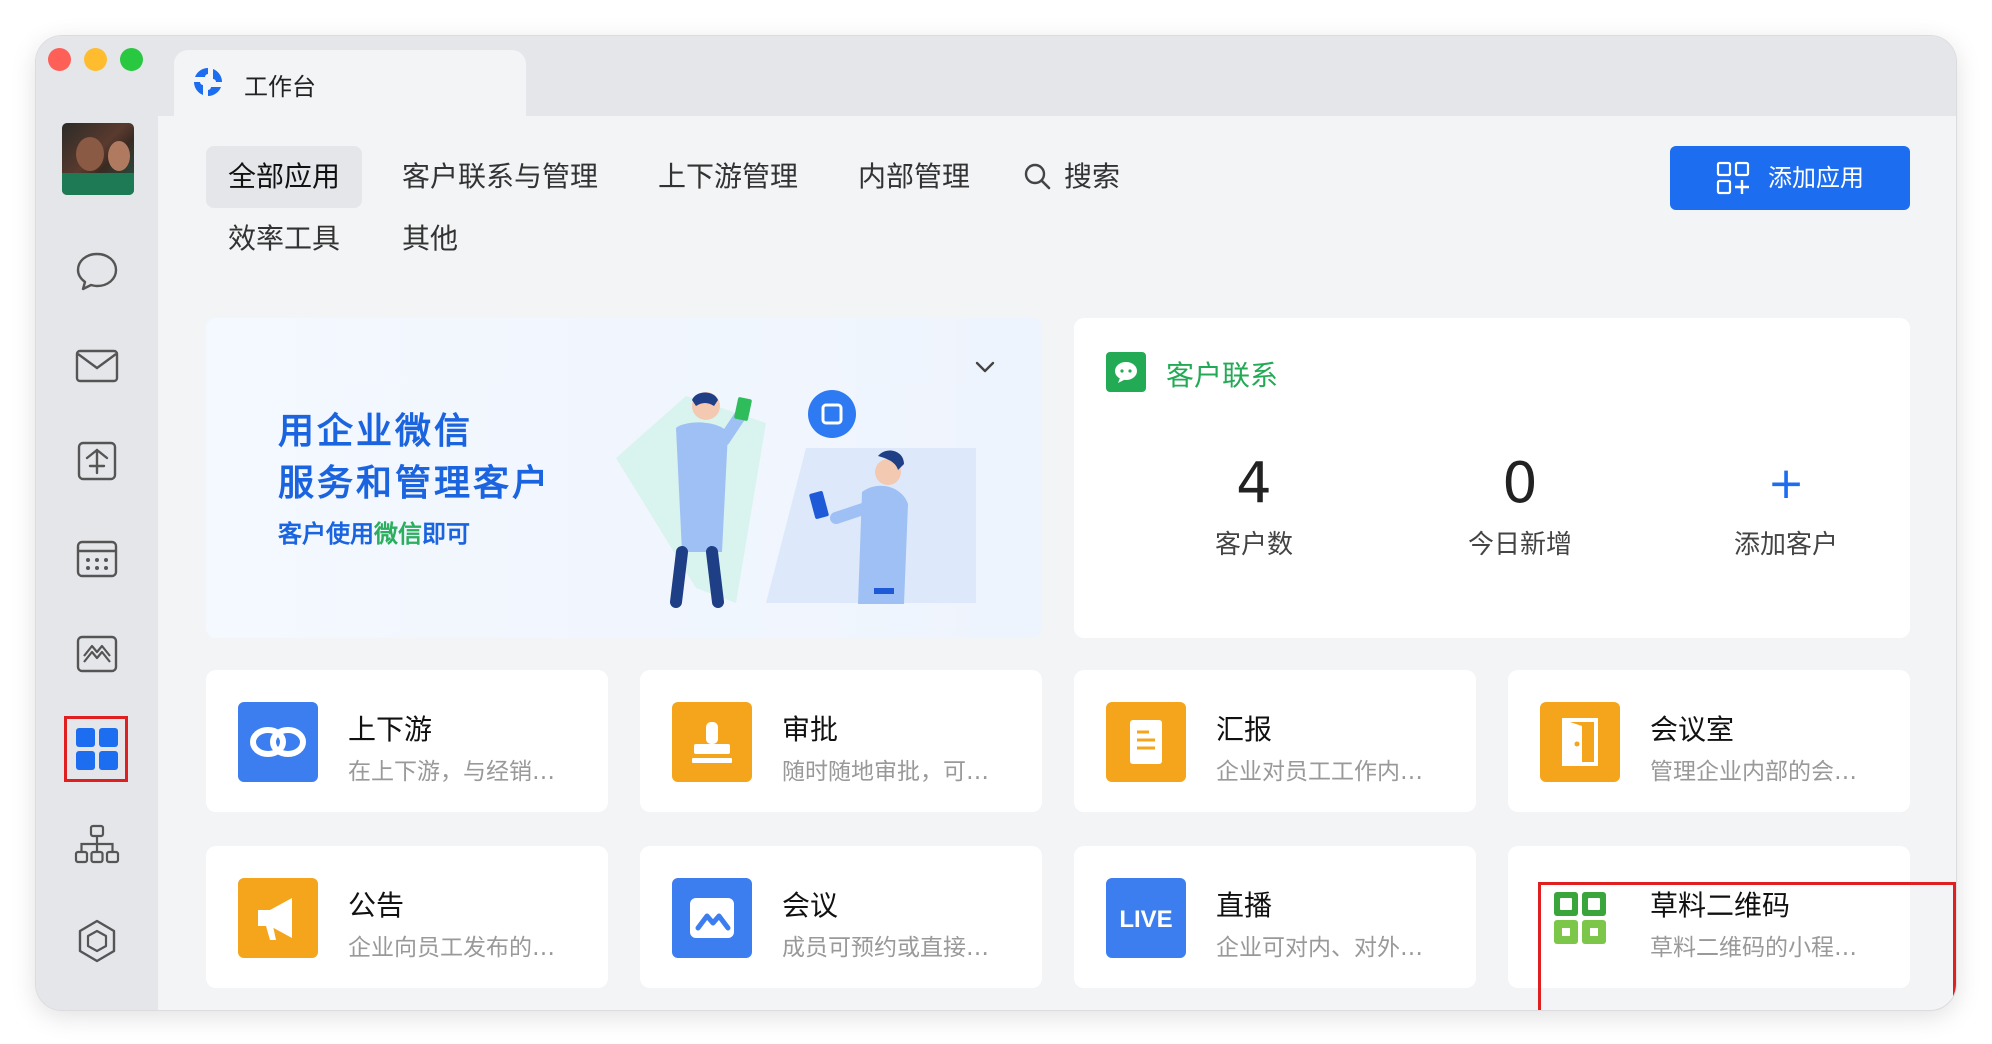 This screenshot has height=1044, width=1992. What do you see at coordinates (98, 159) in the screenshot?
I see `avatar` at bounding box center [98, 159].